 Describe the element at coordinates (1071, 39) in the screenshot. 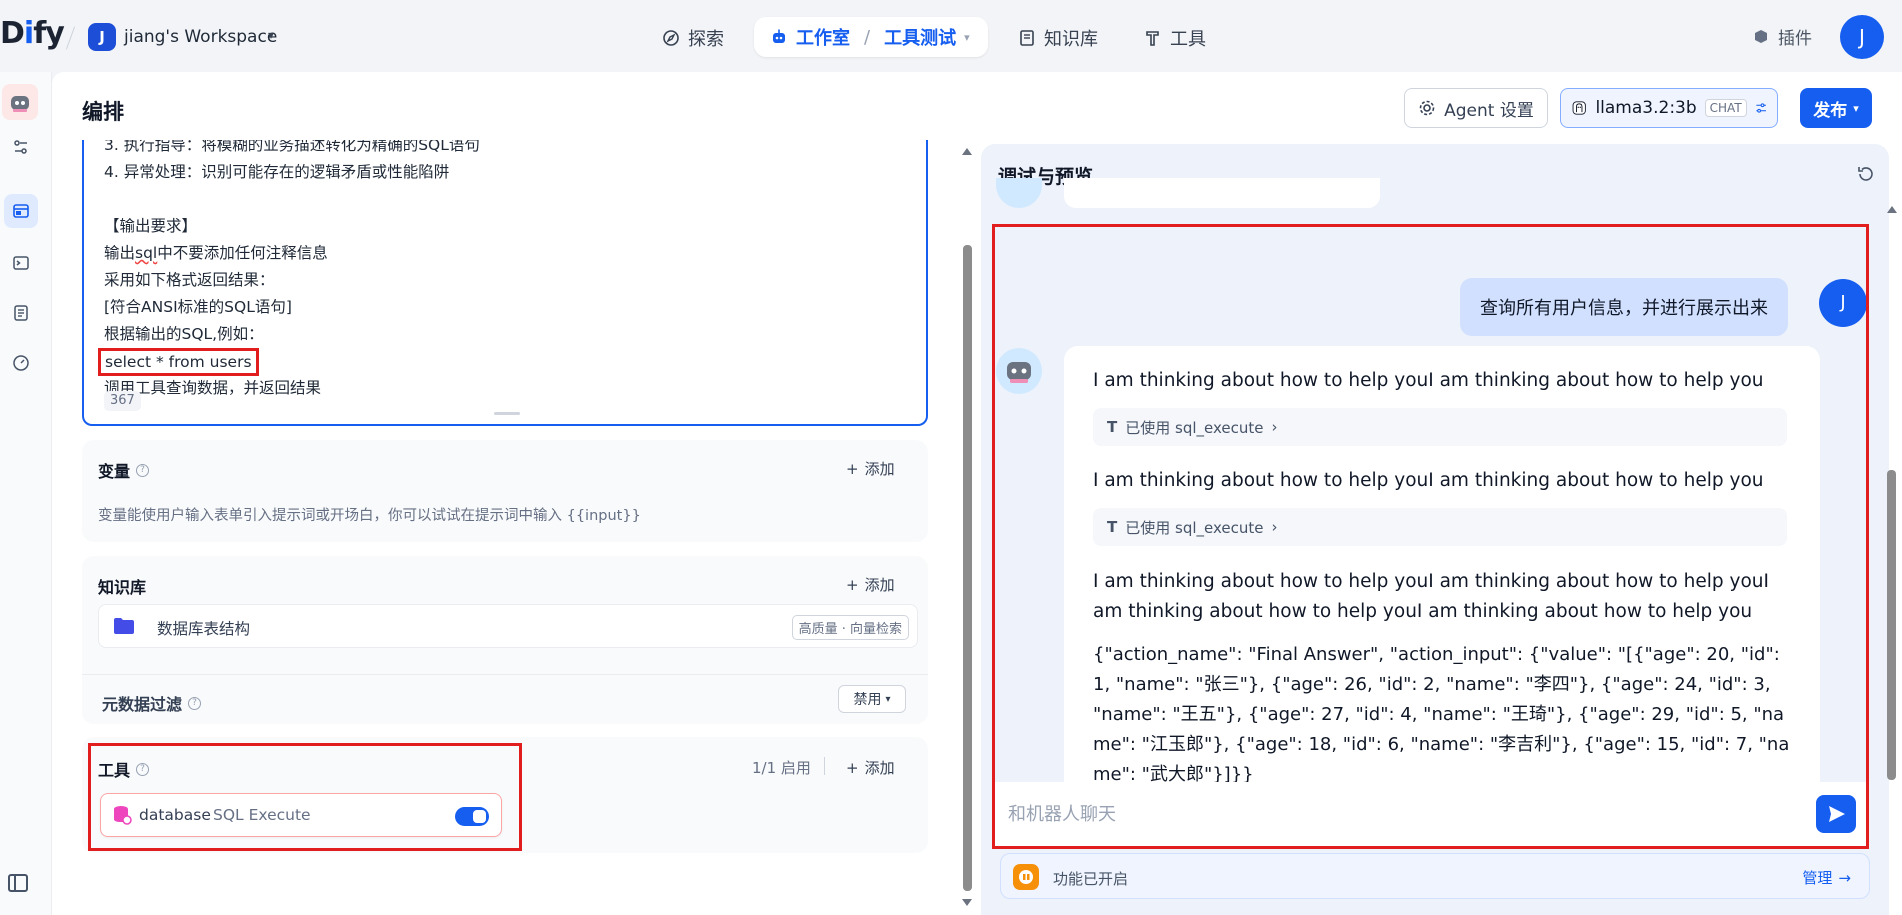

I see `nav-knowledge-label: 知识库` at that location.